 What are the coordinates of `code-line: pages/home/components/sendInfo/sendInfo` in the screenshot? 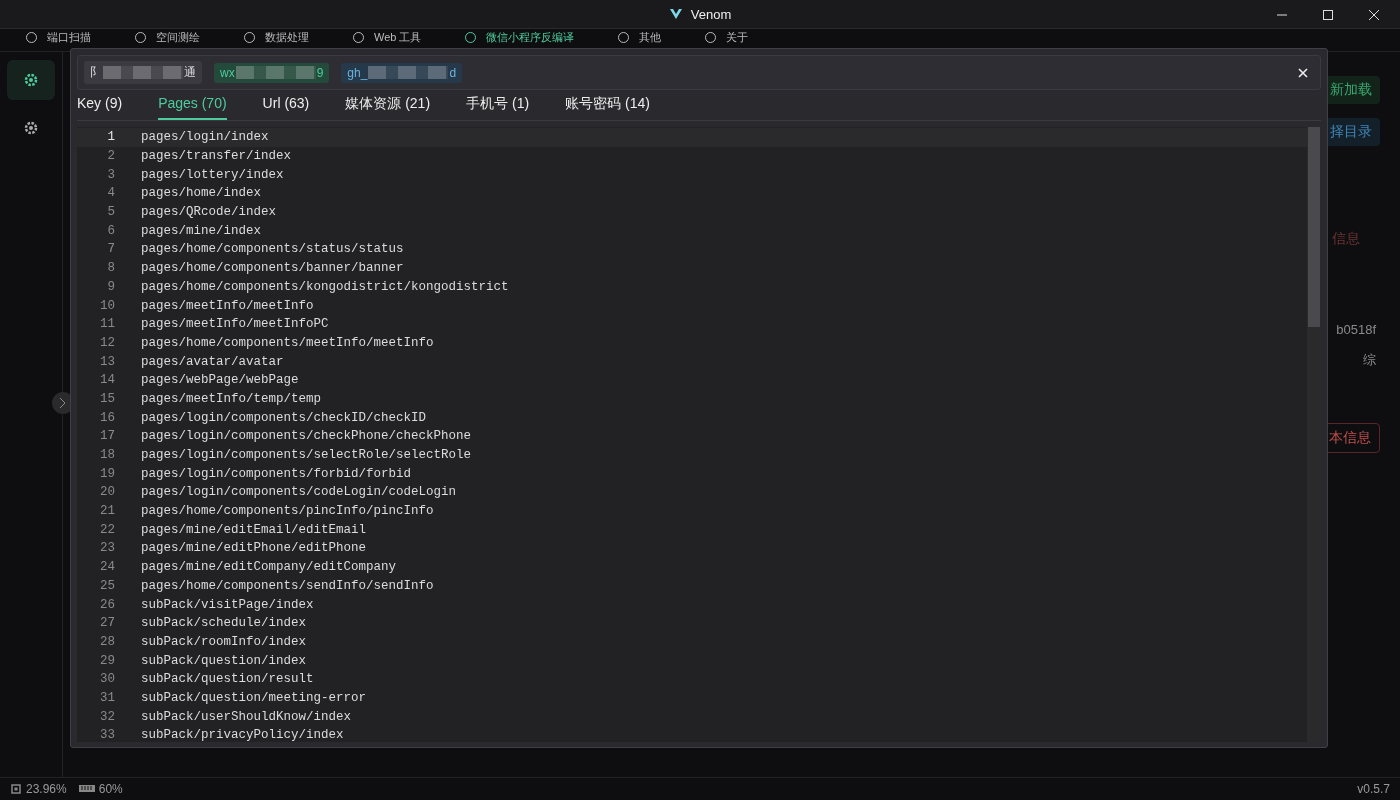 It's located at (287, 585).